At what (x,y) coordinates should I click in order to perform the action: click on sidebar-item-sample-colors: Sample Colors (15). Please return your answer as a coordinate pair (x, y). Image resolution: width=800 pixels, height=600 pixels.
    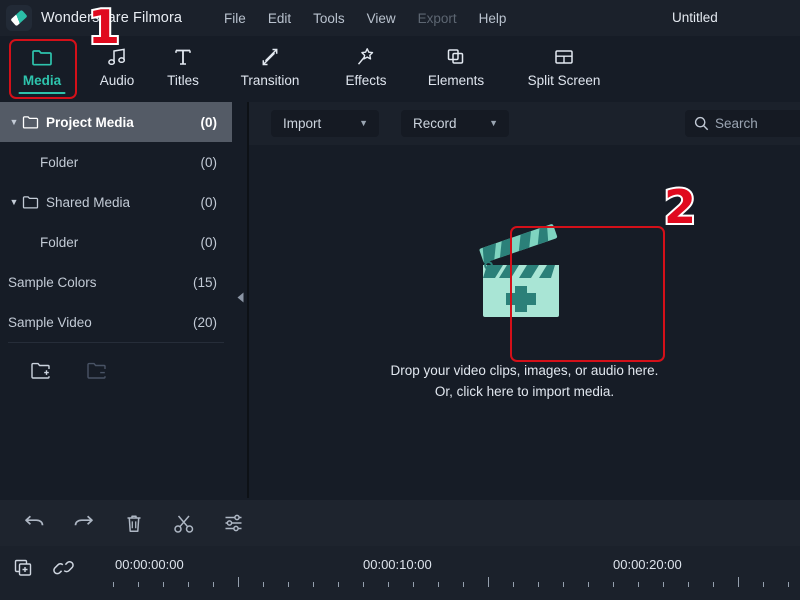
    Looking at the image, I should click on (116, 282).